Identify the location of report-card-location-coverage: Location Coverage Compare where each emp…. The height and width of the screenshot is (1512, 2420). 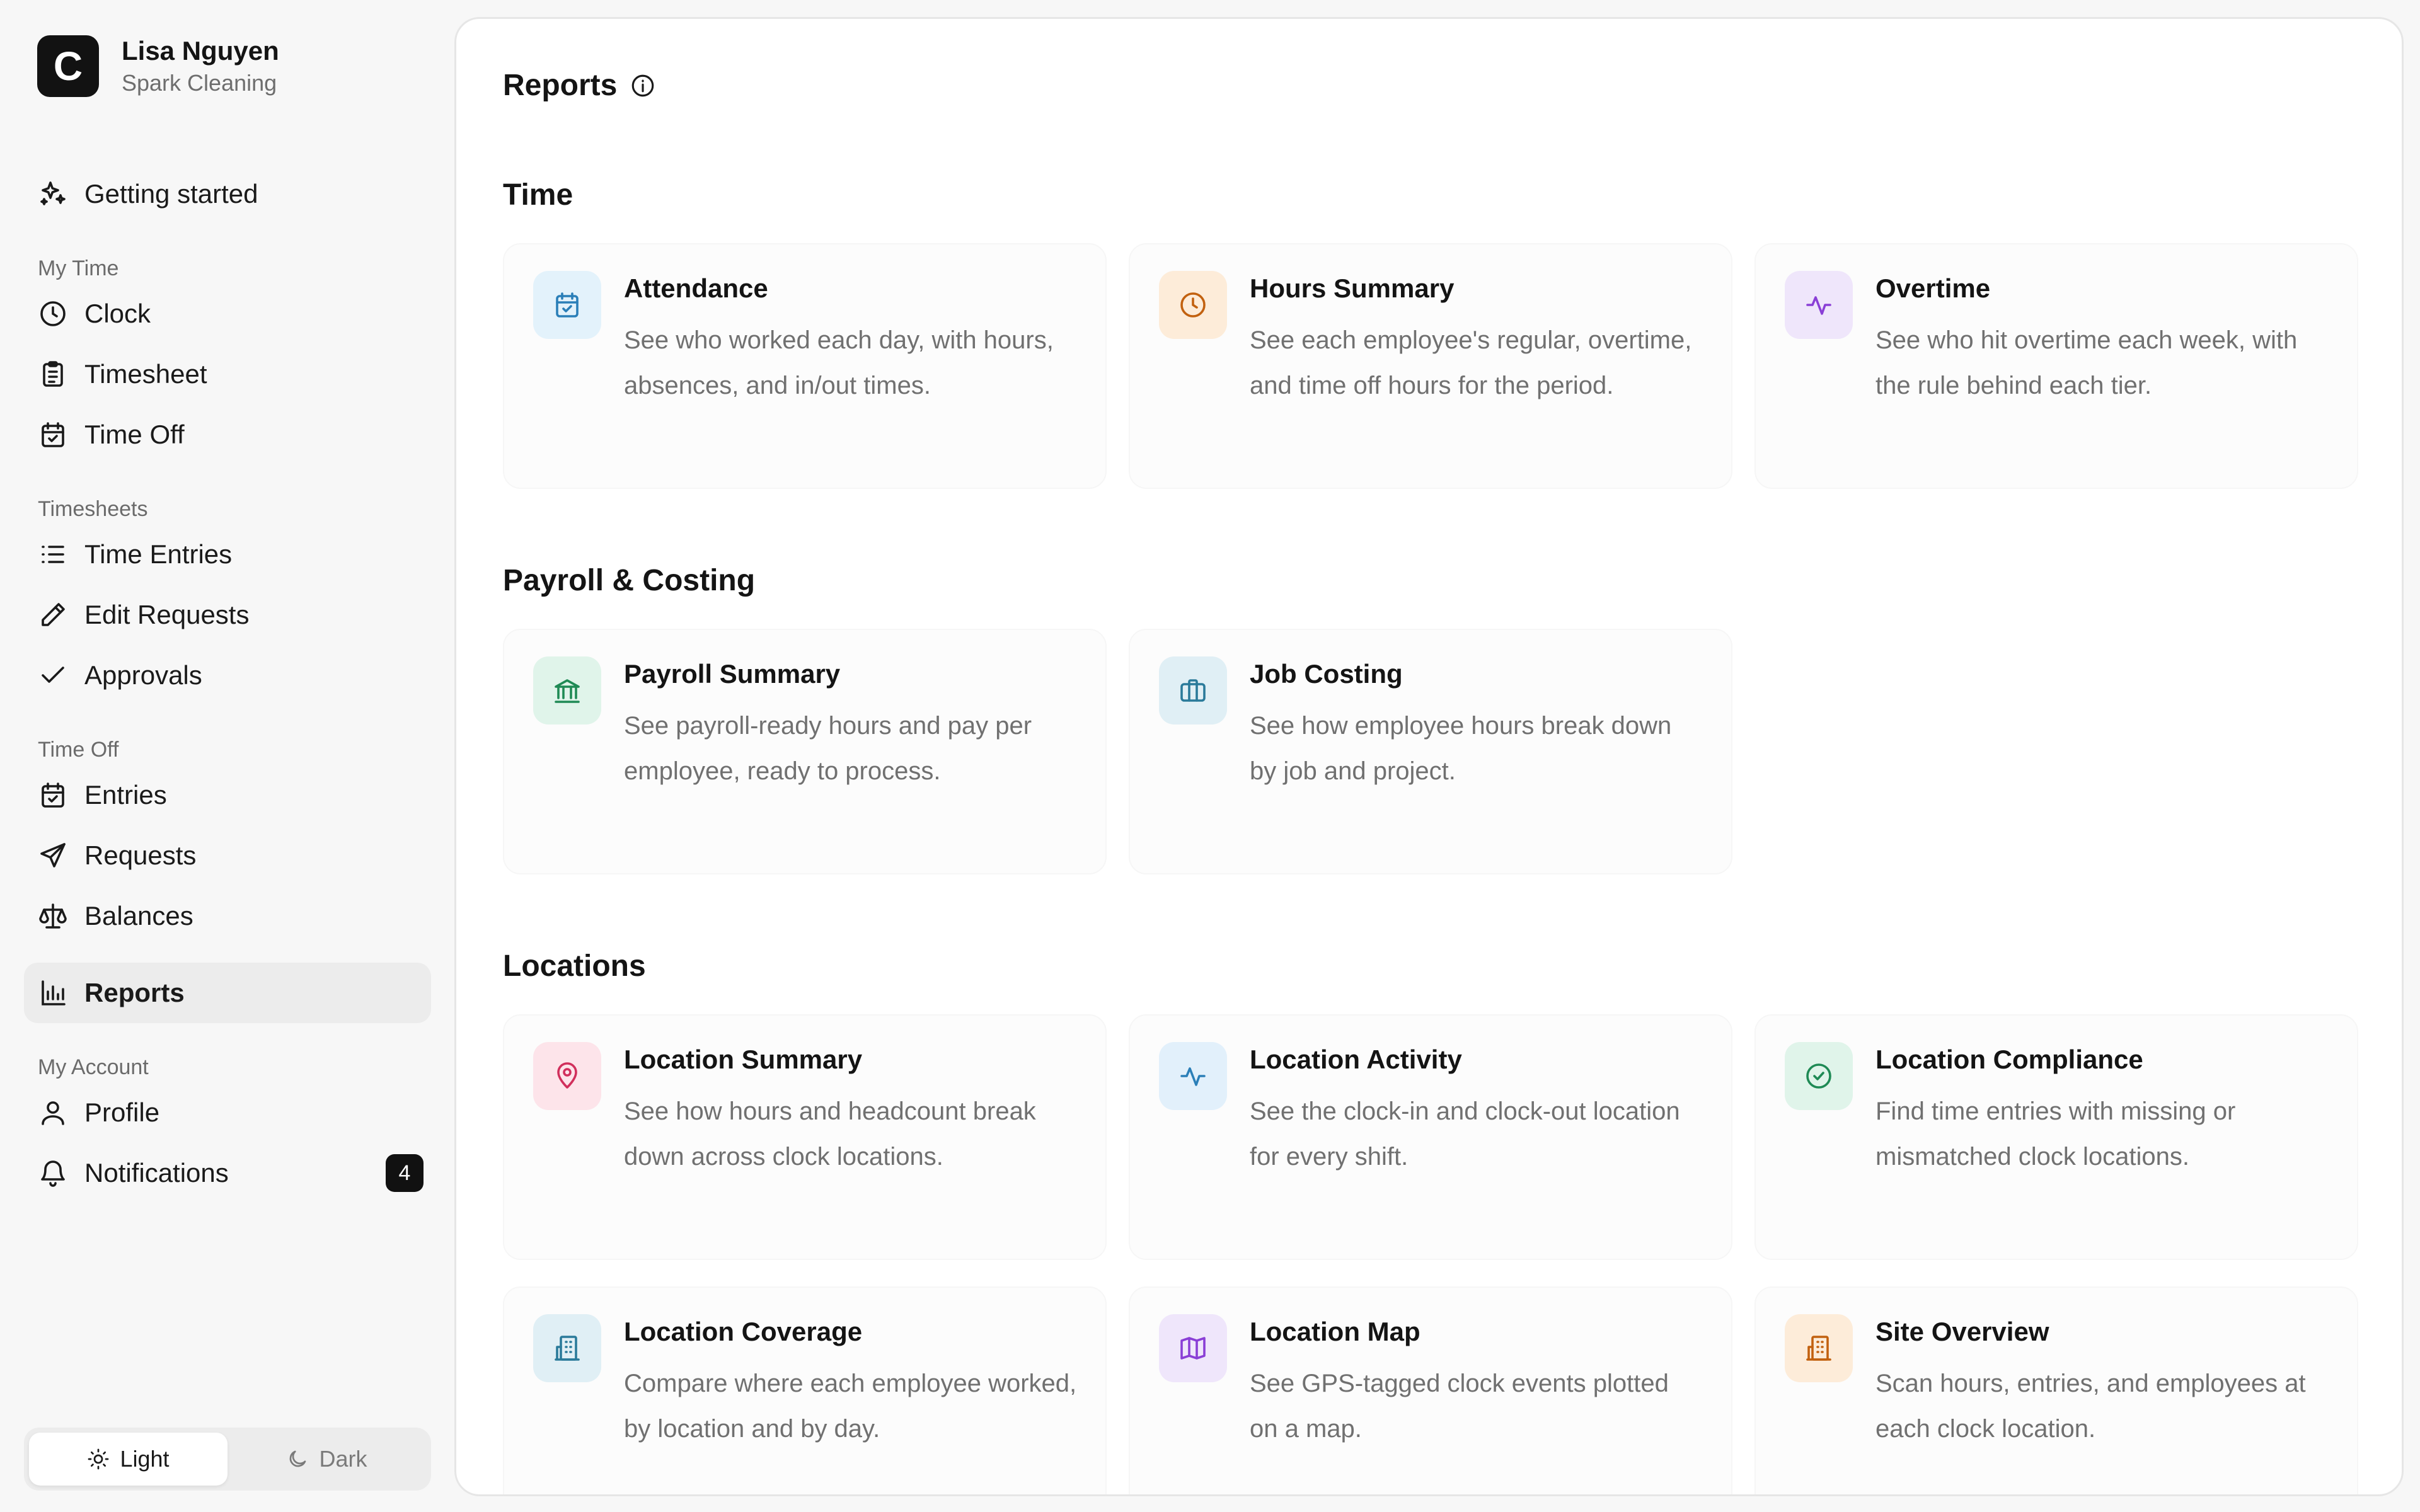
(805, 1390).